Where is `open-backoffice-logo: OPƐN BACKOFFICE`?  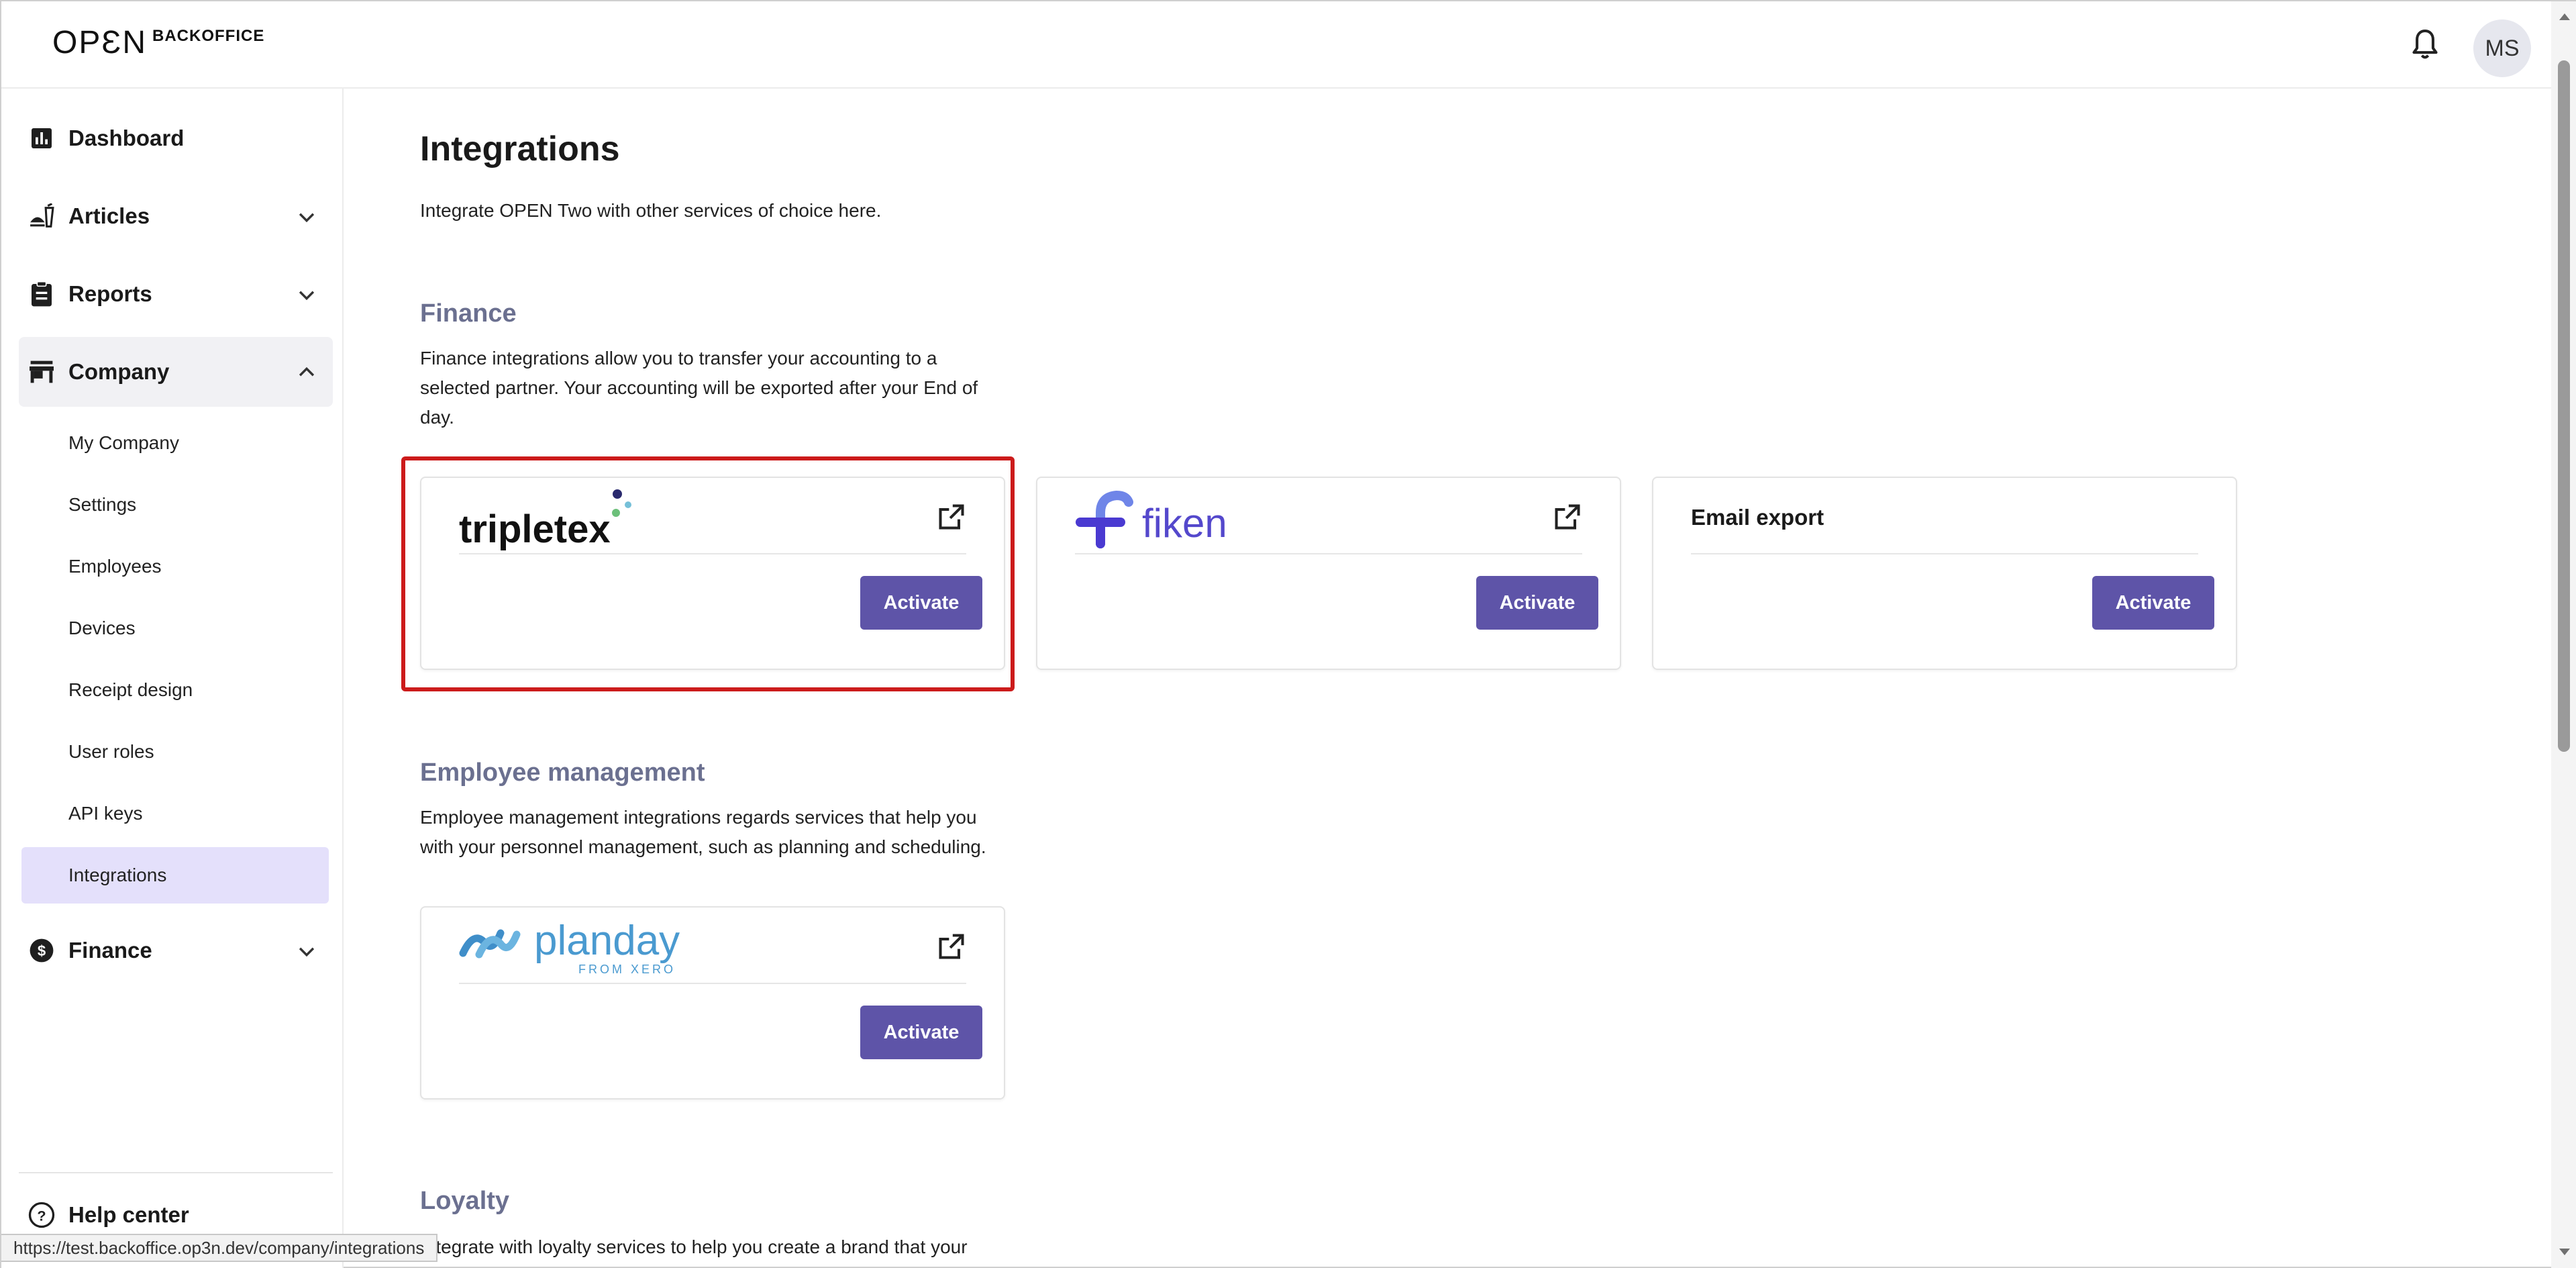 open-backoffice-logo: OPƐN BACKOFFICE is located at coordinates (158, 43).